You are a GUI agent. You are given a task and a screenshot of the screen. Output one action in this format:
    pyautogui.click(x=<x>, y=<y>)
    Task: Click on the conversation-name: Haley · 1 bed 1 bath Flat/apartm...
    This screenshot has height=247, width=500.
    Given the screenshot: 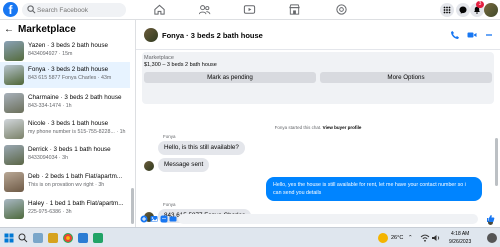 What is the action you would take?
    pyautogui.click(x=76, y=203)
    